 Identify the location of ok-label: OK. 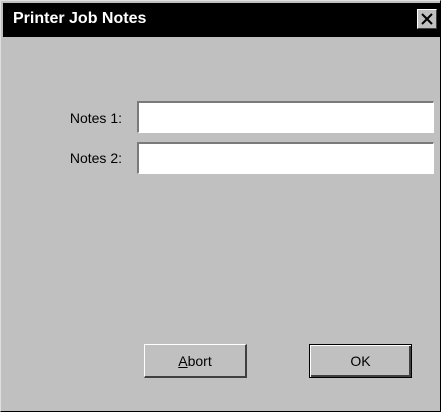
(360, 361).